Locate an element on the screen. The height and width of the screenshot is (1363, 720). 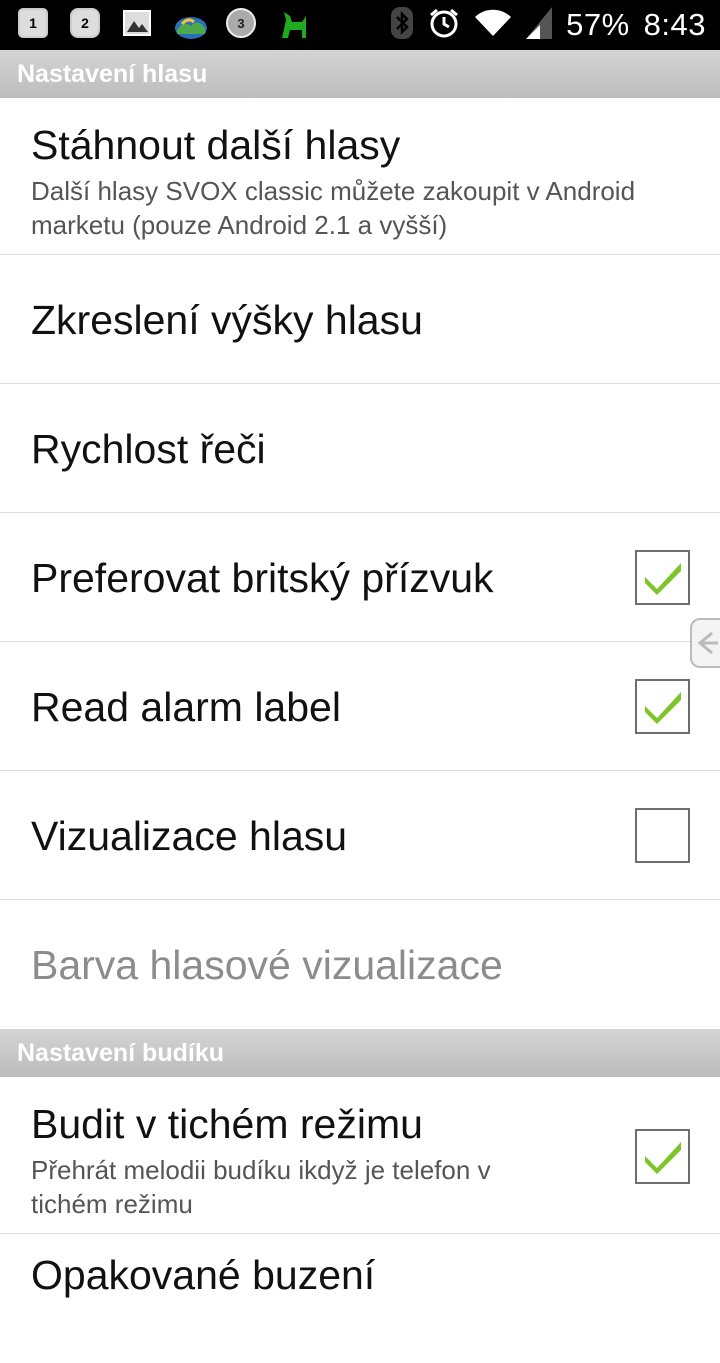
pref-speed: Rychlost řeči is located at coordinates (360, 448).